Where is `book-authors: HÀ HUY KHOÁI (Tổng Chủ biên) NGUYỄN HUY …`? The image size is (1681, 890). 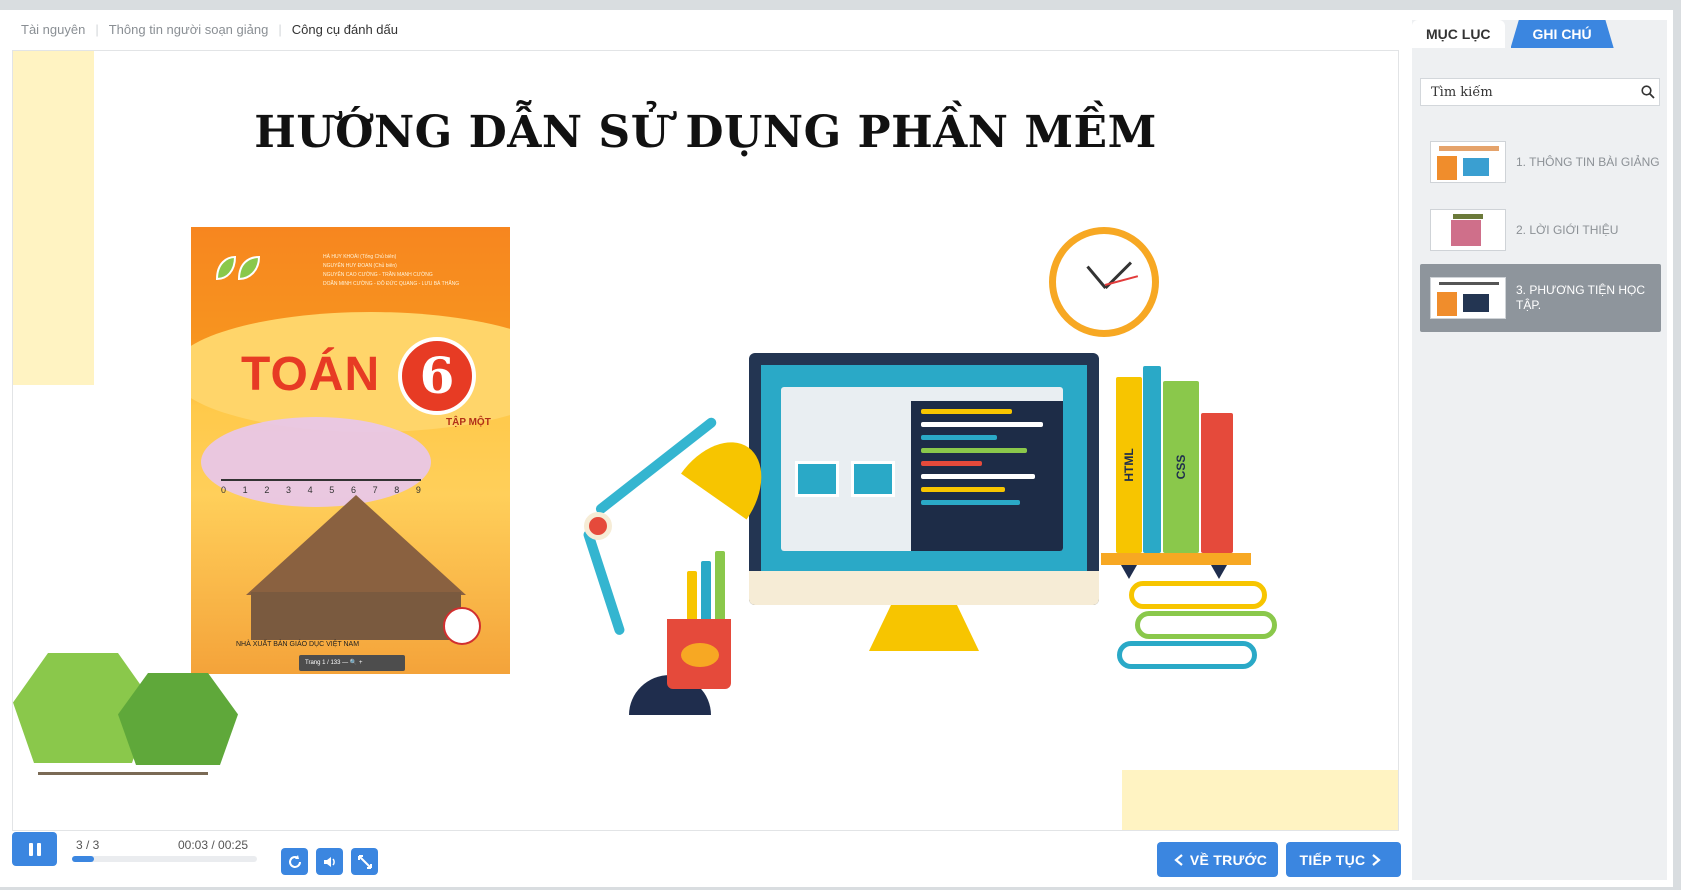 book-authors: HÀ HUY KHOÁI (Tổng Chủ biên) NGUYỄN HUY … is located at coordinates (391, 270).